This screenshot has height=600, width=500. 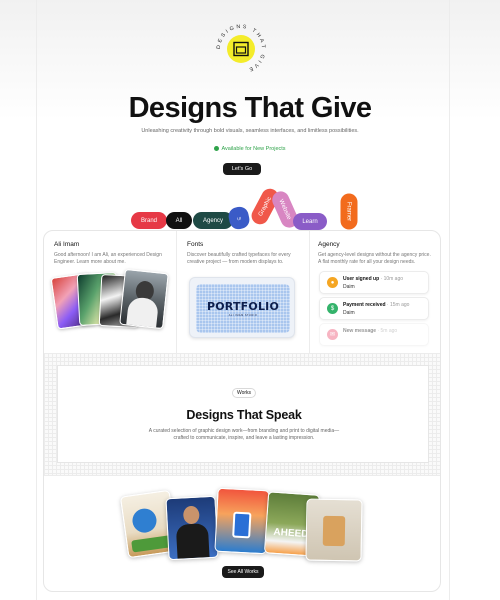 What do you see at coordinates (149, 220) in the screenshot?
I see `tag-brand: Brand` at bounding box center [149, 220].